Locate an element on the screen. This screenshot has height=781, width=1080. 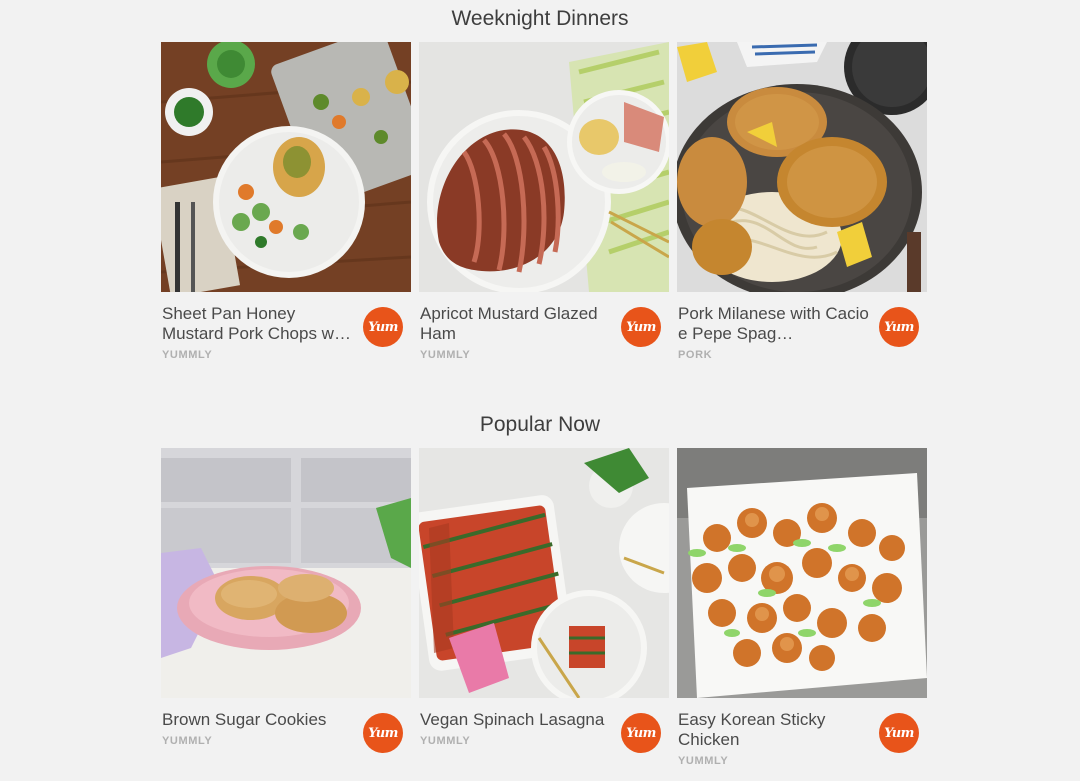
recipe-name: Easy Korean Sticky Chicken is located at coordinates (774, 730).